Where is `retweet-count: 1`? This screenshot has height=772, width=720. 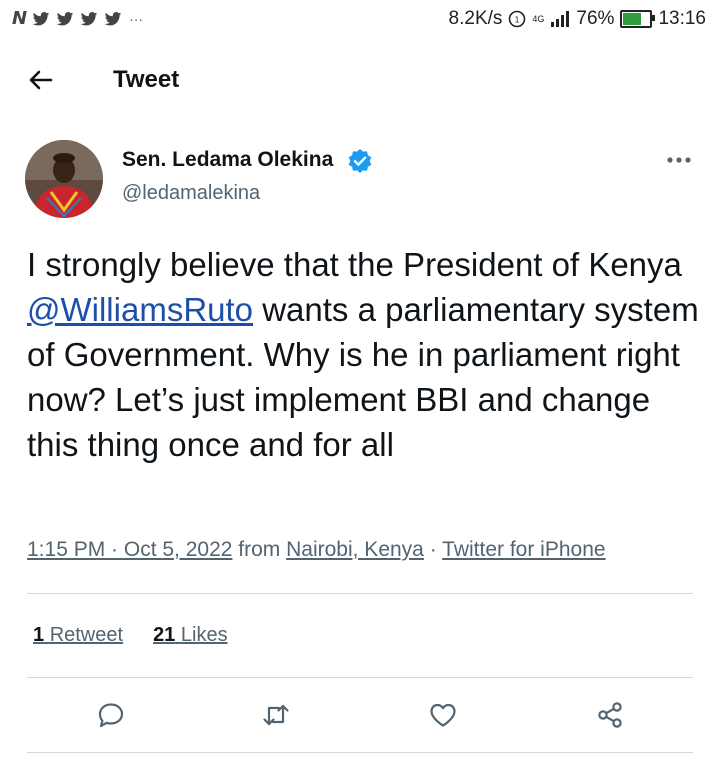 retweet-count: 1 is located at coordinates (39, 635).